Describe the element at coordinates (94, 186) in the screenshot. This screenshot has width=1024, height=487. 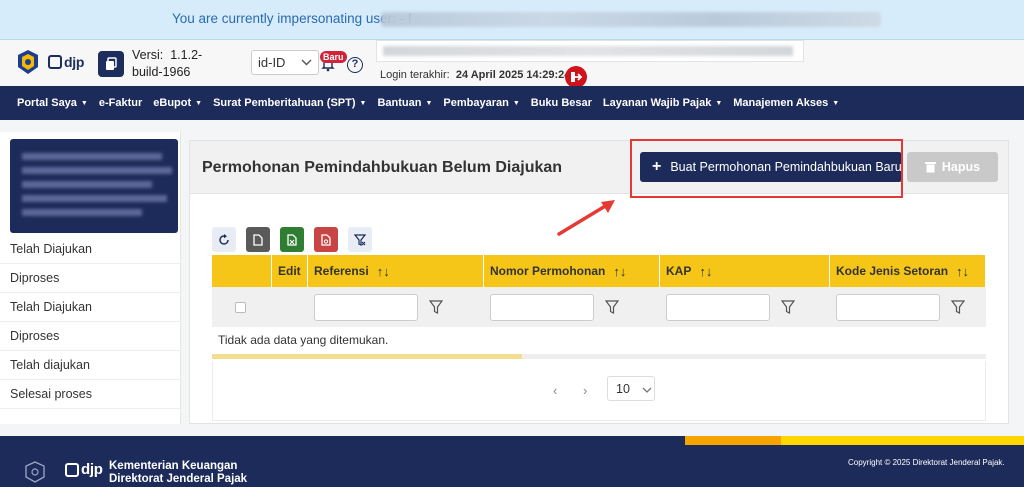
I see `sidebar-profile-card` at that location.